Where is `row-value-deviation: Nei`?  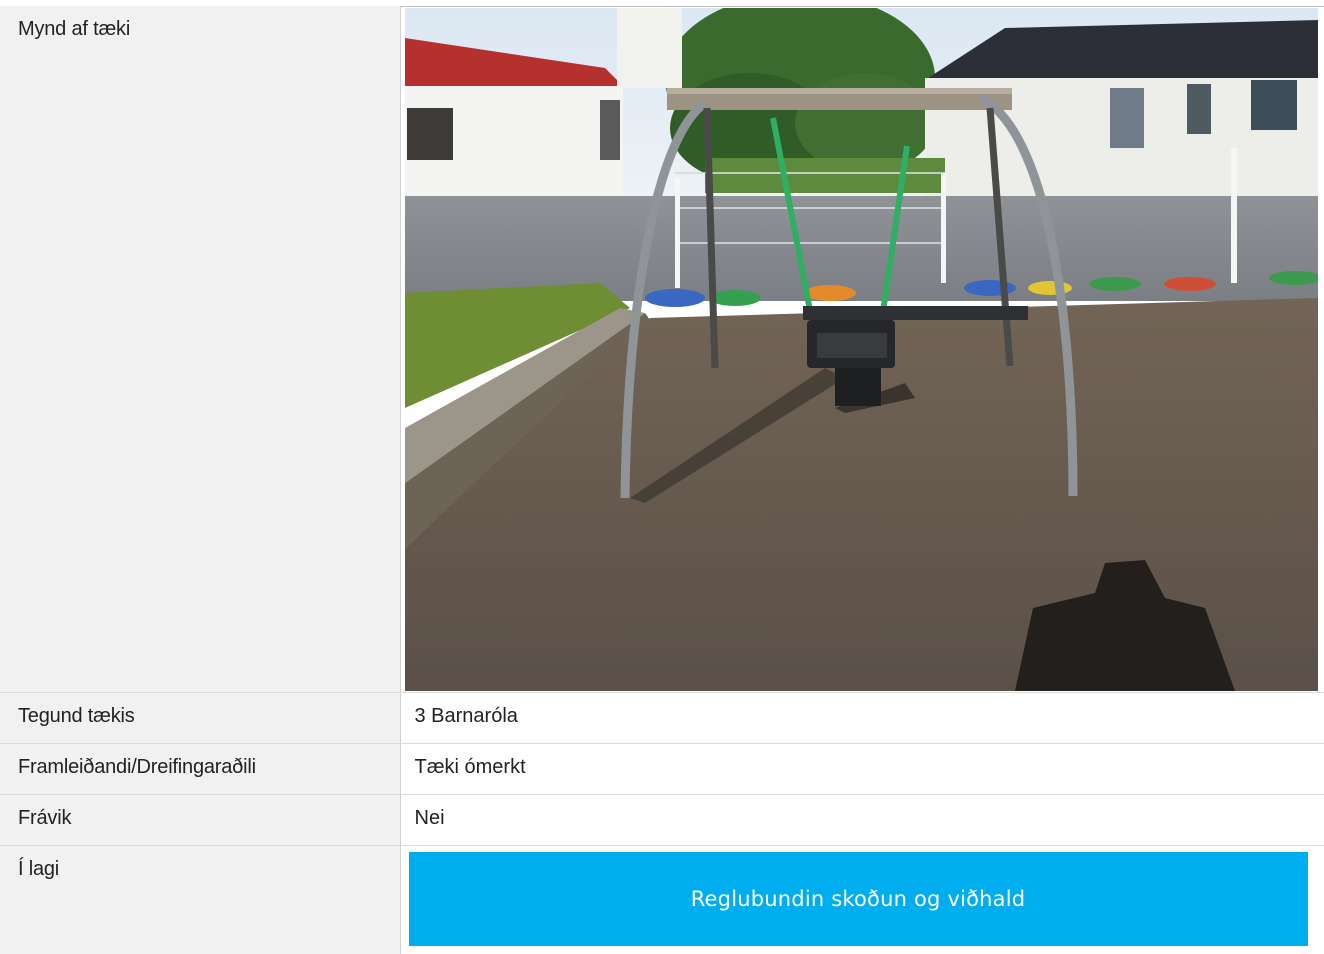 row-value-deviation: Nei is located at coordinates (862, 820).